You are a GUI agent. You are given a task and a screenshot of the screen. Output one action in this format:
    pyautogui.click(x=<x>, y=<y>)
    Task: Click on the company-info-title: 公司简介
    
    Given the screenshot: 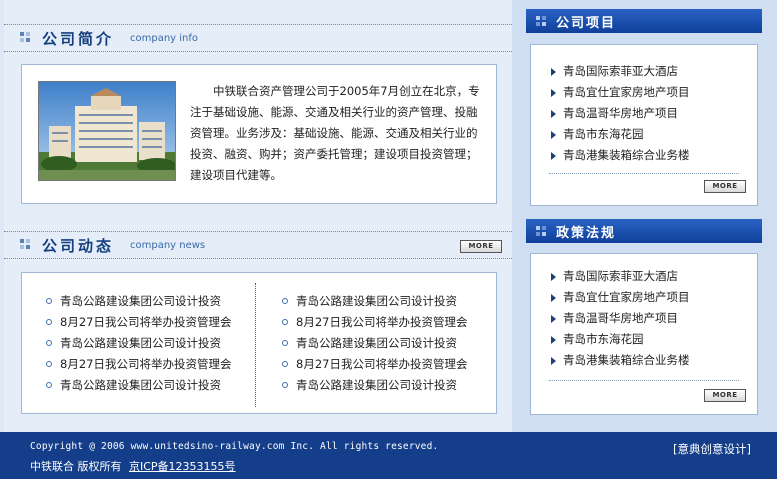 What is the action you would take?
    pyautogui.click(x=78, y=39)
    